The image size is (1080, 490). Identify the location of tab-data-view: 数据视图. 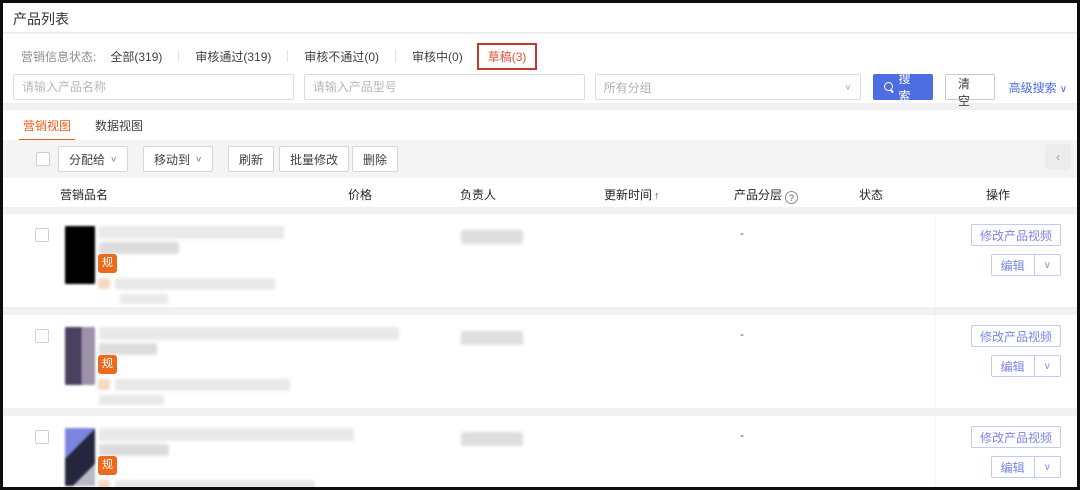
(119, 125).